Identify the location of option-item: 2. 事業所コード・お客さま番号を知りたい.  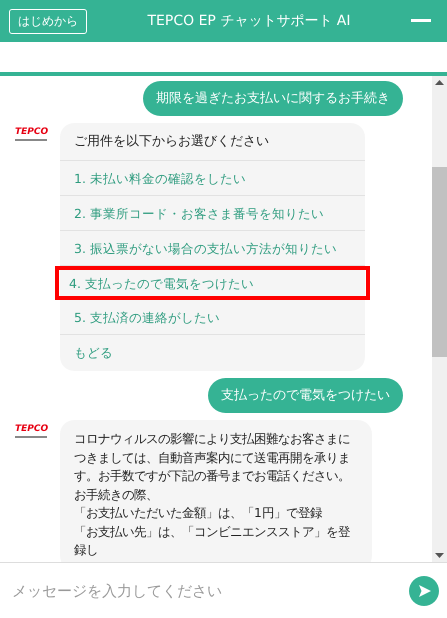
(212, 213).